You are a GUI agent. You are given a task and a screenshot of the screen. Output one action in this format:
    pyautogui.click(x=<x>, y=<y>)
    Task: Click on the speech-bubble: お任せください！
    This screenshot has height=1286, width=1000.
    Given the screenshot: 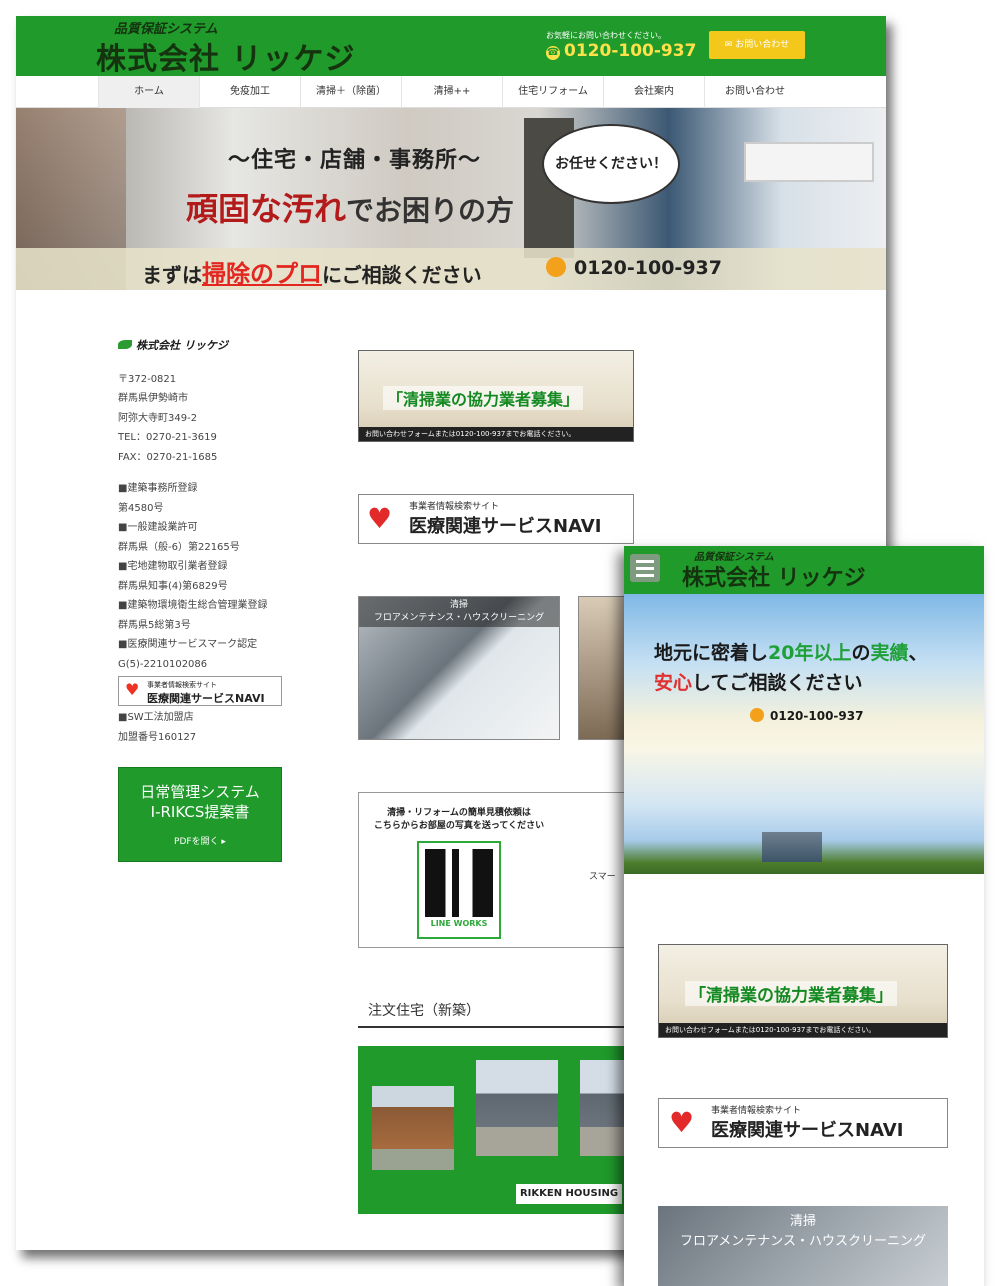 What is the action you would take?
    pyautogui.click(x=611, y=164)
    